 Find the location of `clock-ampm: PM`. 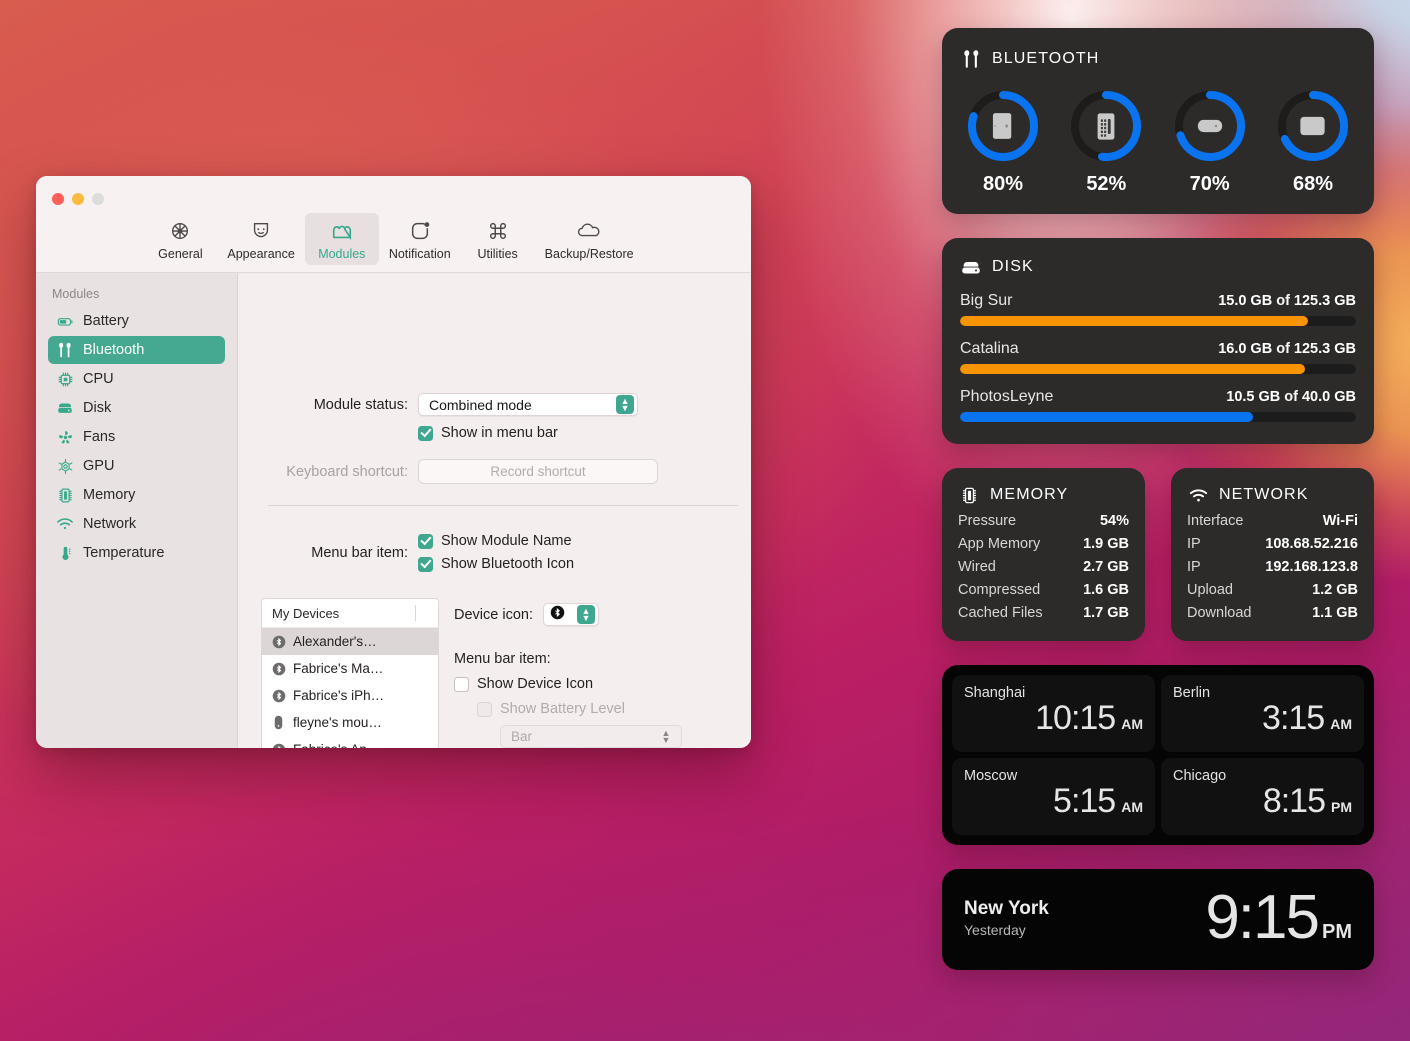

clock-ampm: PM is located at coordinates (1341, 807).